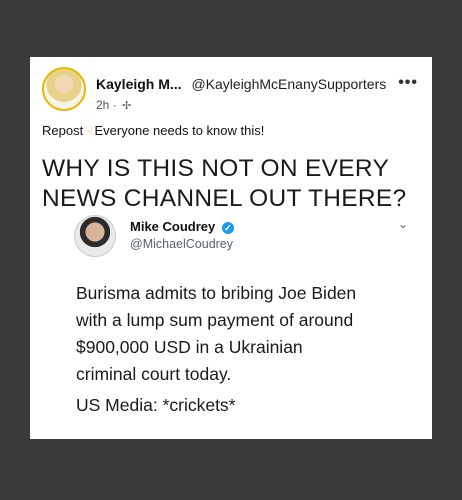  I want to click on tweet-text-line: Burisma admits to bribing Joe Biden, so click(216, 293).